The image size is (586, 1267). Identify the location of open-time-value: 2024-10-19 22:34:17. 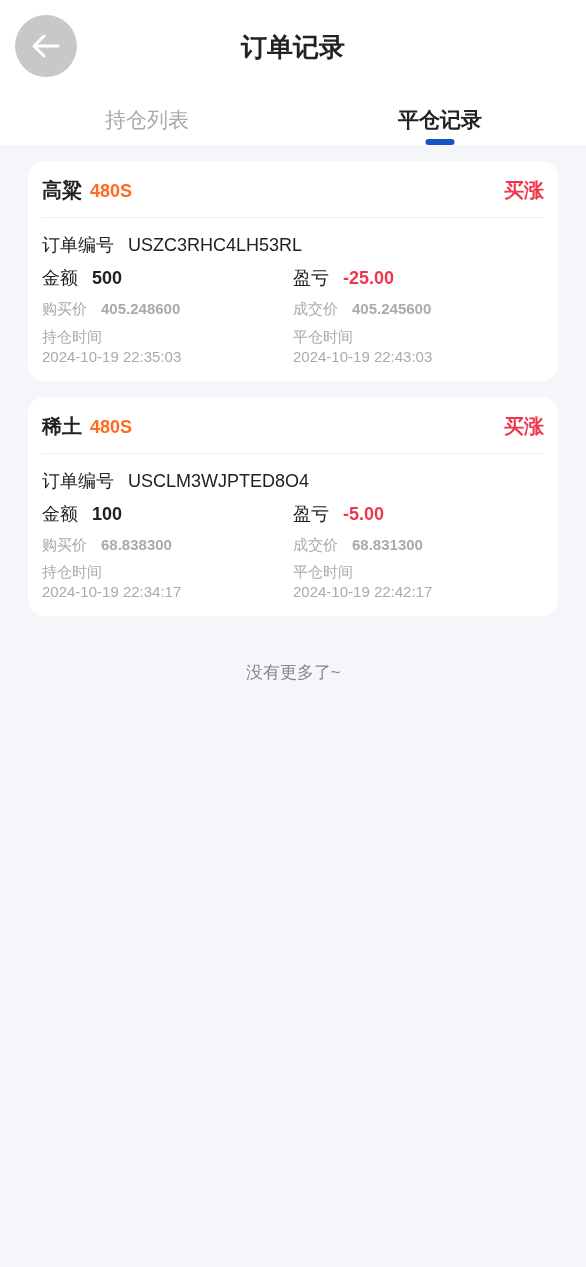
(112, 592).